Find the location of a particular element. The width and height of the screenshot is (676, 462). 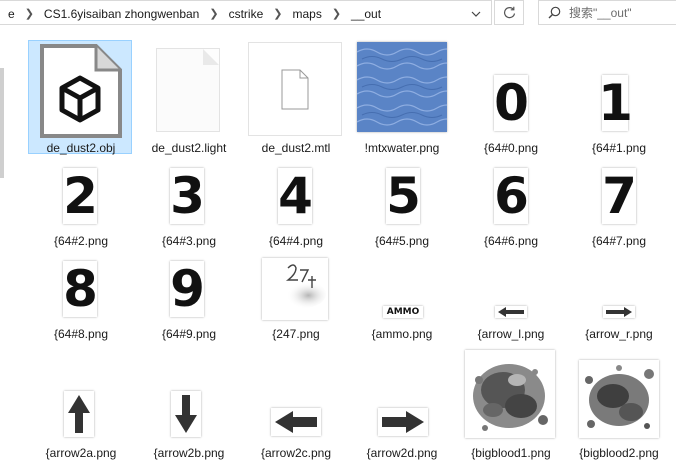

arrow2c-thumbnail is located at coordinates (296, 422).